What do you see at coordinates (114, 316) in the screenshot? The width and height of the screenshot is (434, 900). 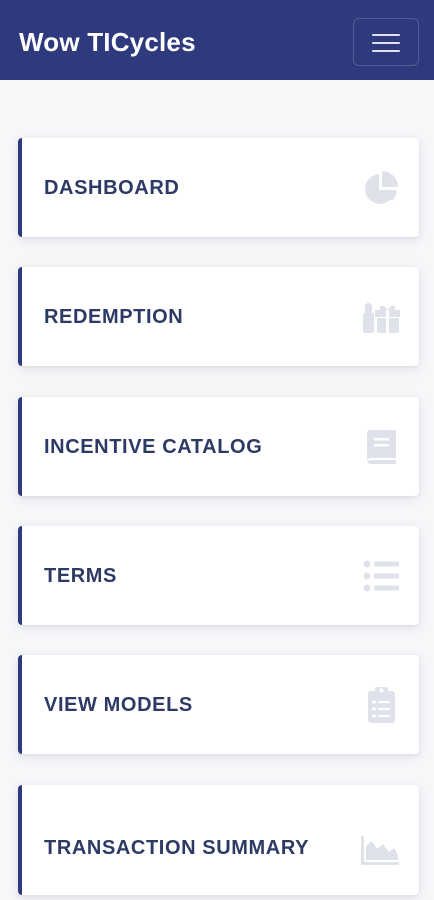 I see `menu-card-label: REDEMPTION` at bounding box center [114, 316].